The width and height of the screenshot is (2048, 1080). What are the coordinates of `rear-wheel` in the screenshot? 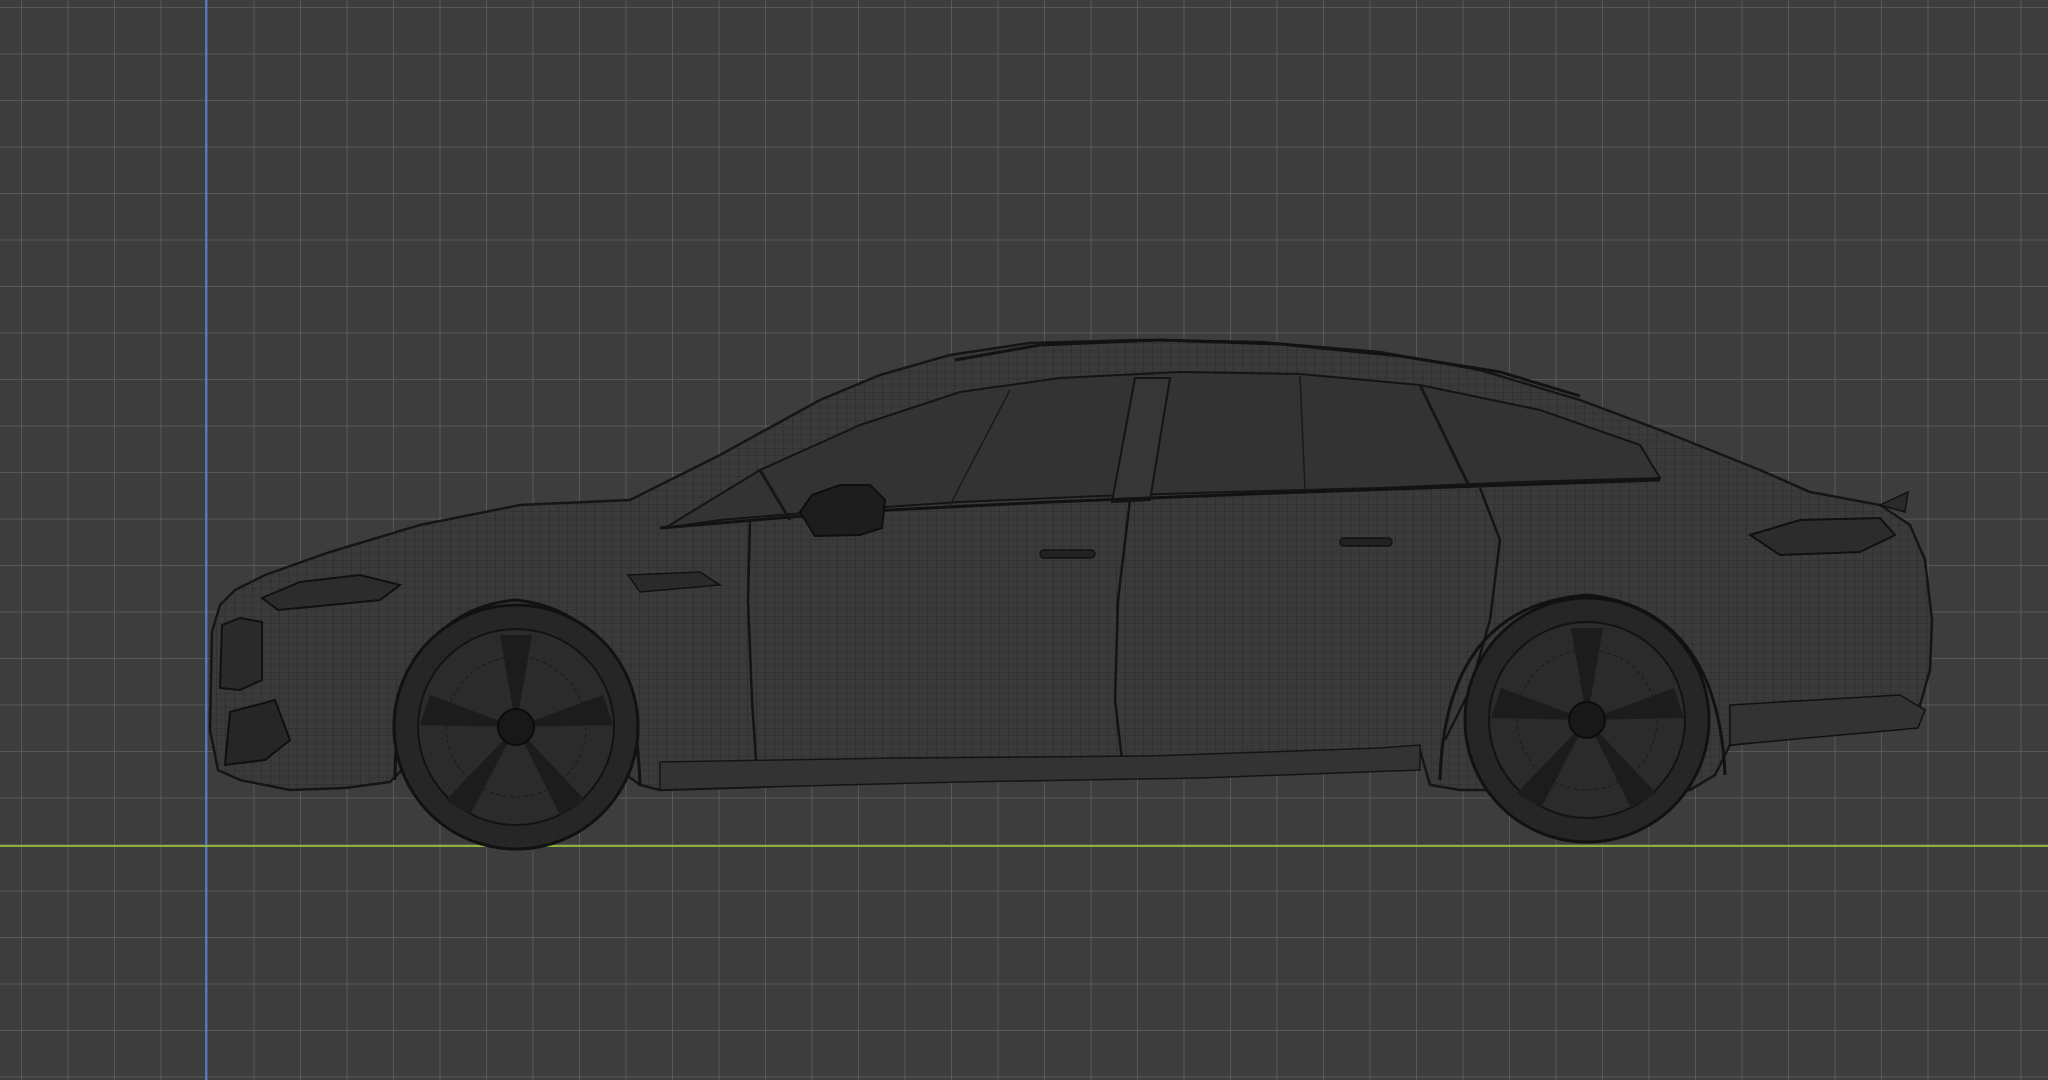 It's located at (1587, 720).